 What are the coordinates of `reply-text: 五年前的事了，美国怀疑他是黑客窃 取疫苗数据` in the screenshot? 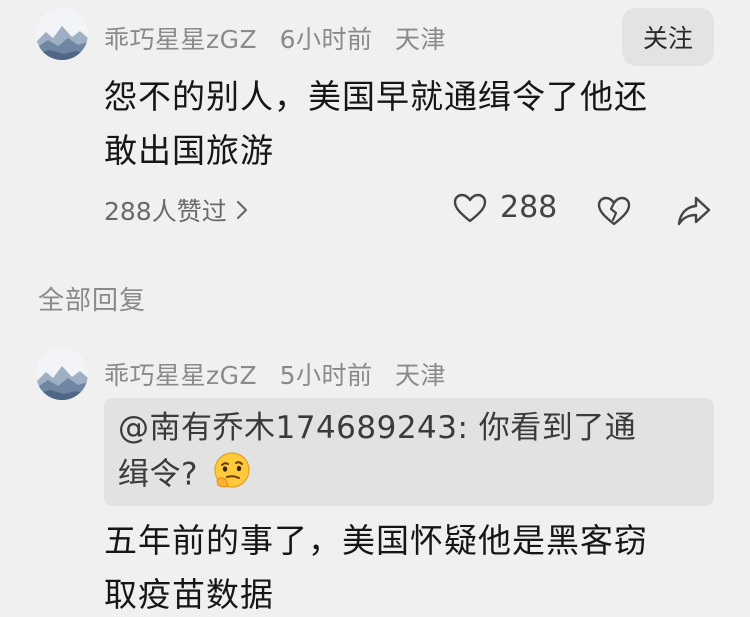 It's located at (376, 565).